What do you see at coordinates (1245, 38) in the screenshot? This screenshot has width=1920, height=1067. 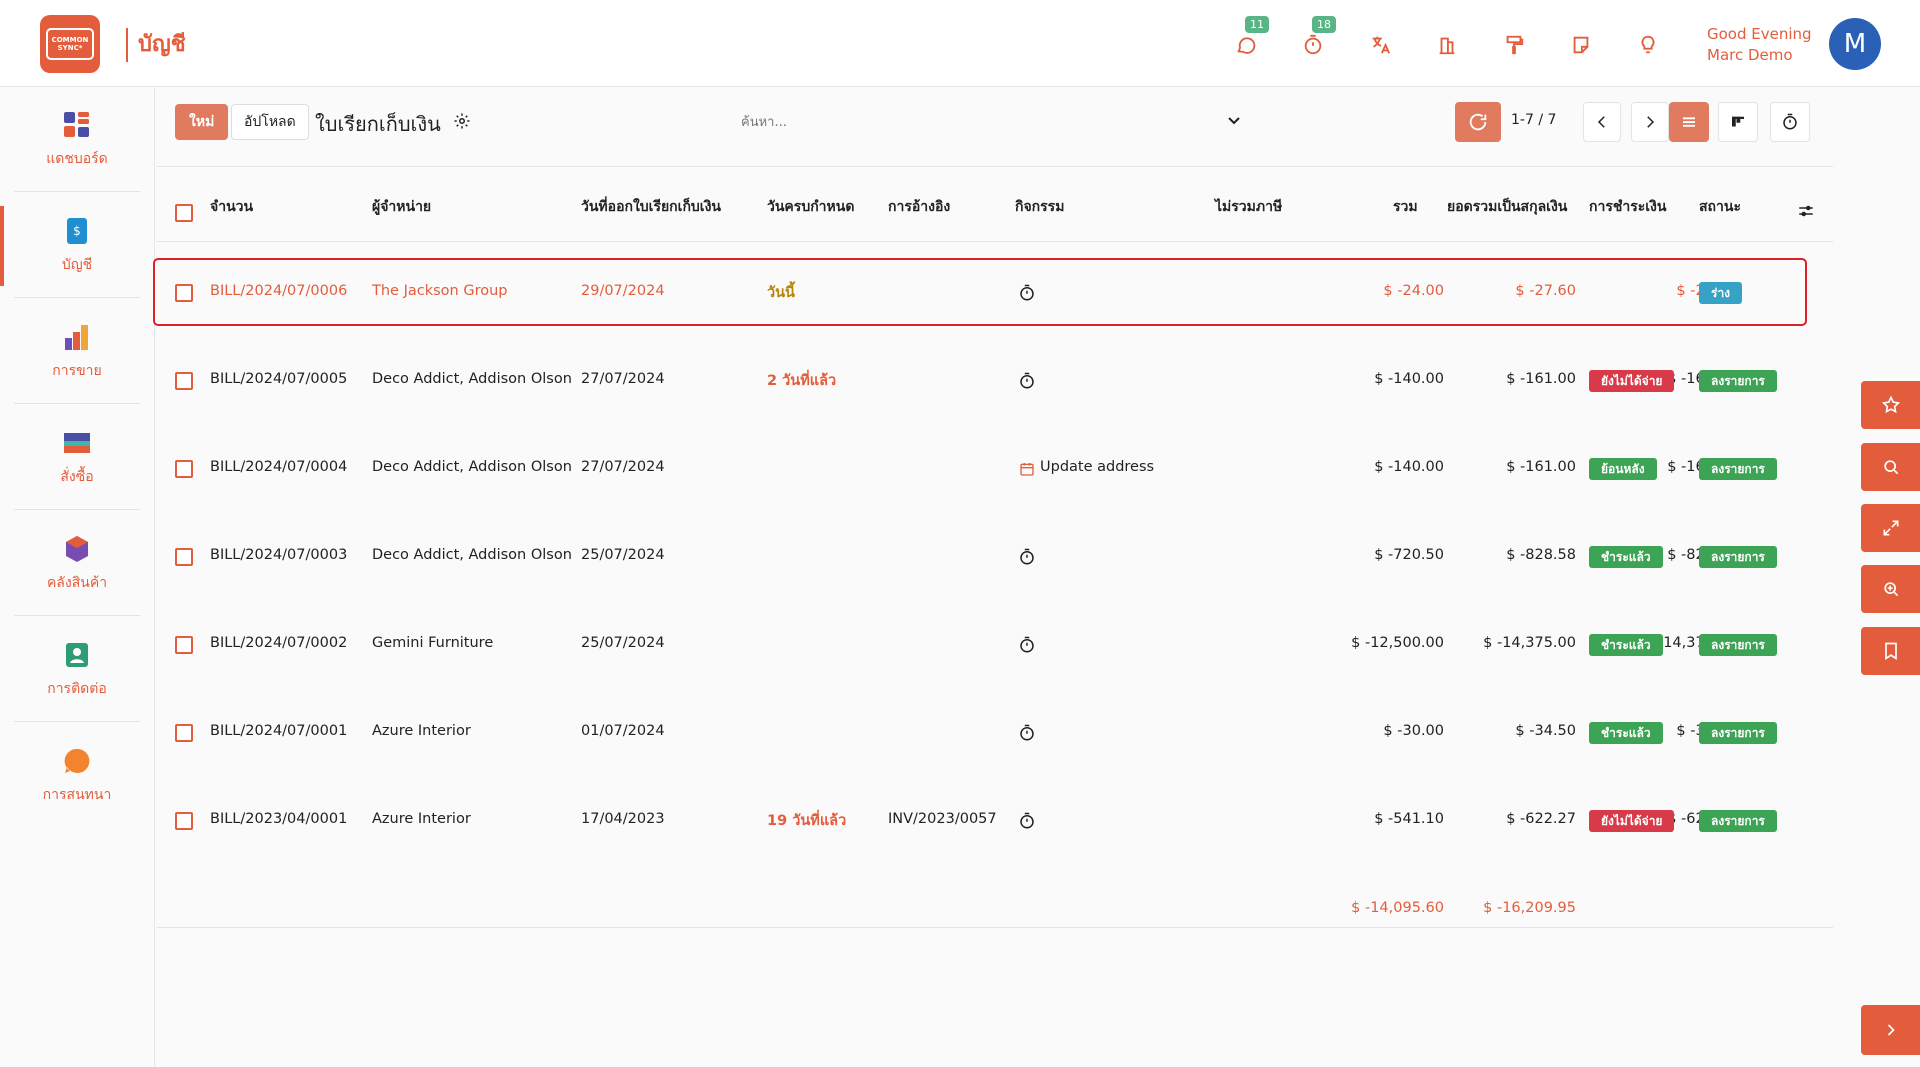 I see `chat-button: 11` at bounding box center [1245, 38].